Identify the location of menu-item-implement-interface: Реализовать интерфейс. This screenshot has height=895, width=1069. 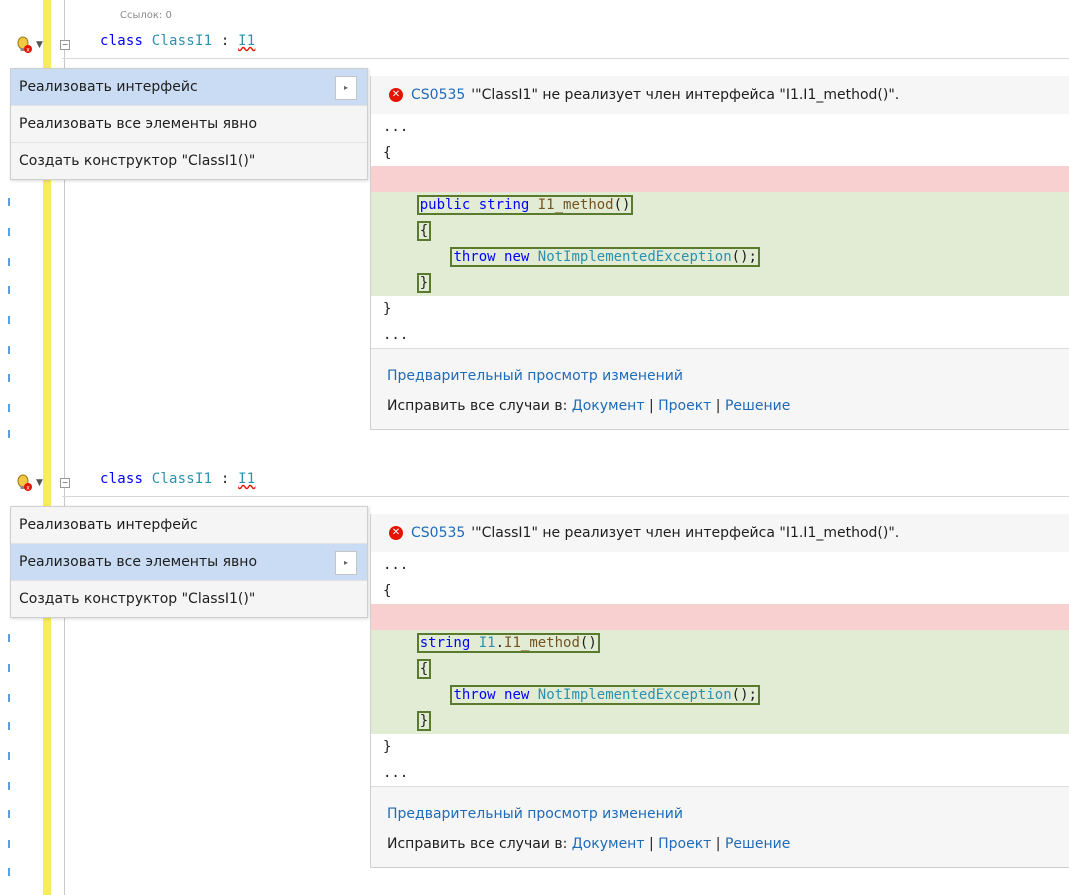
(189, 525).